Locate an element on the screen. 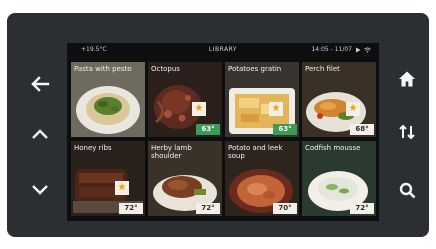  clock-date: 14:05 - 11/07 is located at coordinates (331, 49).